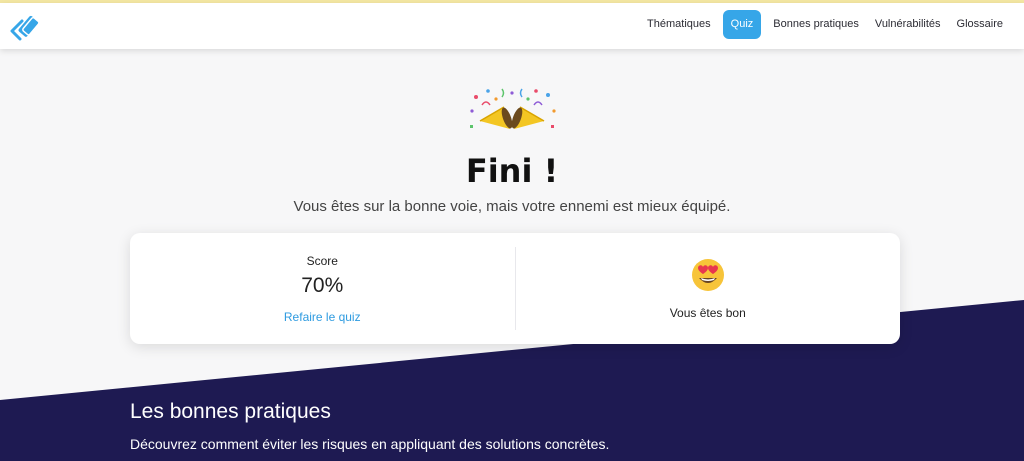 This screenshot has width=1024, height=461. What do you see at coordinates (980, 24) in the screenshot?
I see `nav-item-glossaire: Glossaire` at bounding box center [980, 24].